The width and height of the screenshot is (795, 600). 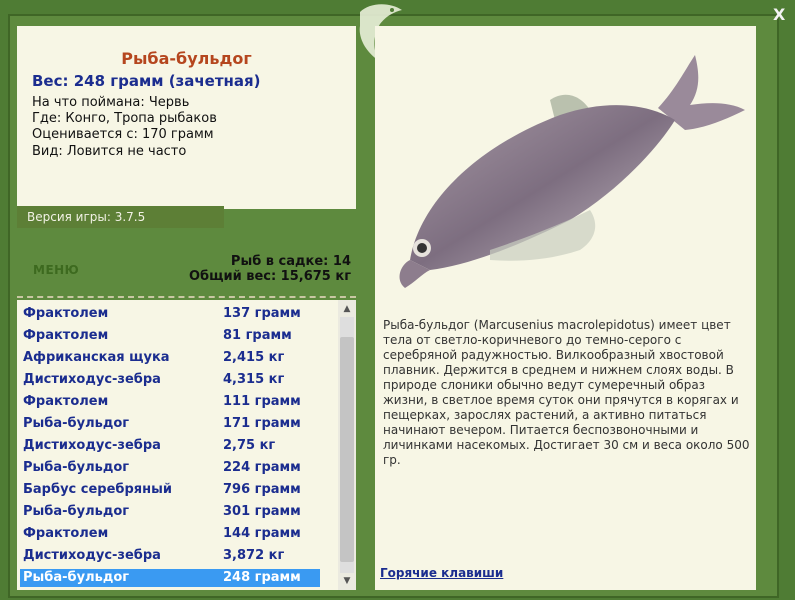 What do you see at coordinates (262, 533) in the screenshot?
I see `list-item-weight: 144 грамм` at bounding box center [262, 533].